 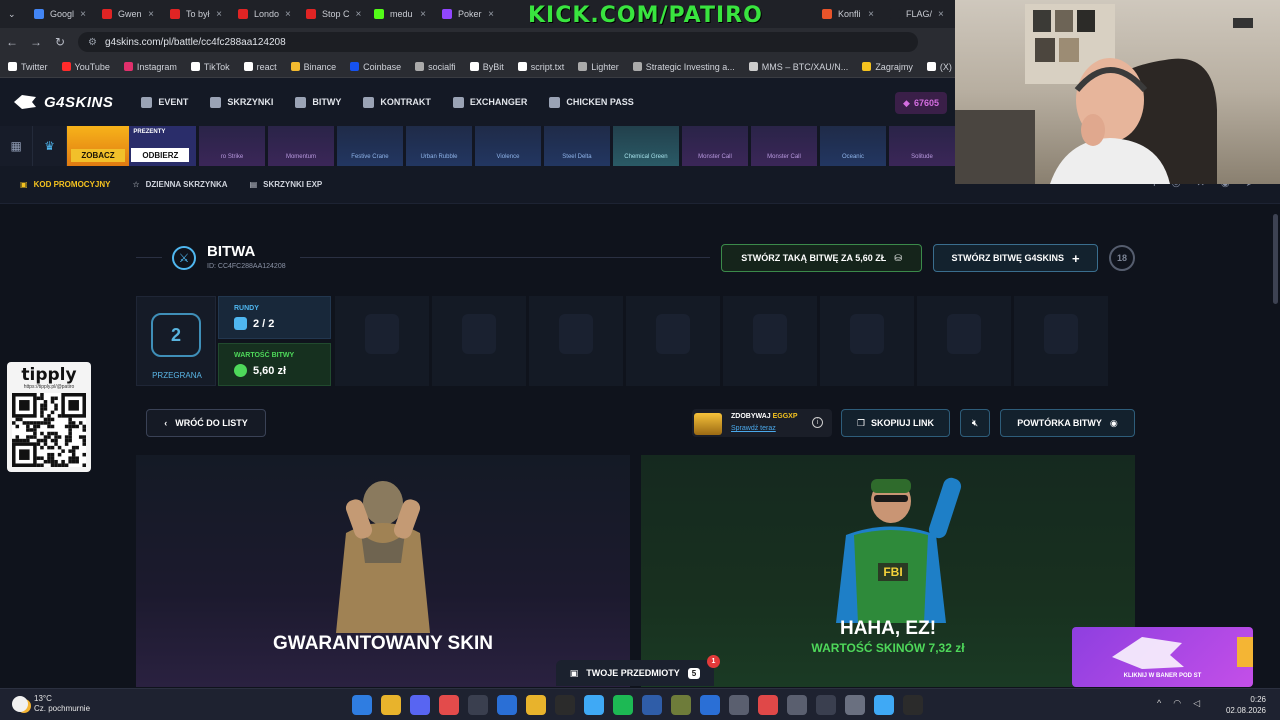 I want to click on nav-item-exchanger: EXCHANGER, so click(x=489, y=102).